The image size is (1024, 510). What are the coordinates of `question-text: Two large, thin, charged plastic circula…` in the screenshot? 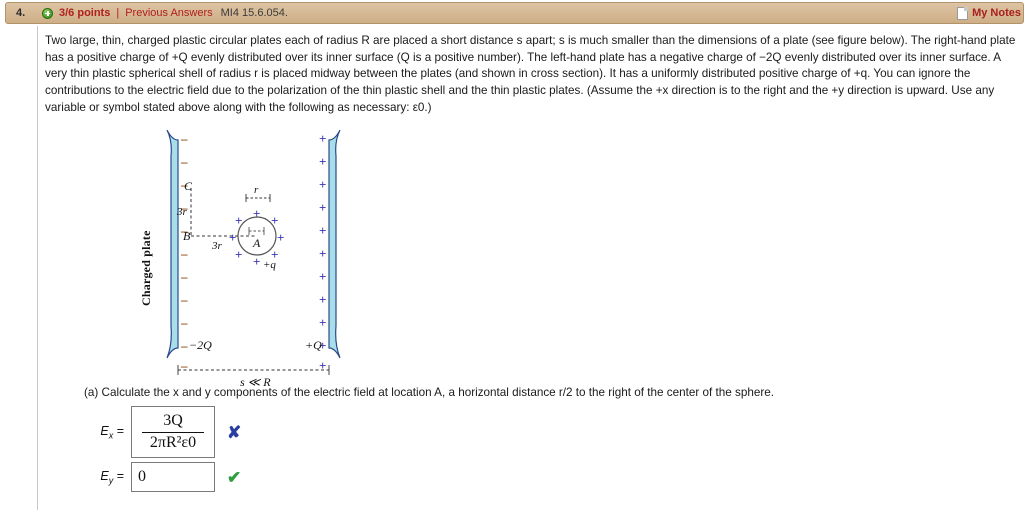 It's located at (530, 74).